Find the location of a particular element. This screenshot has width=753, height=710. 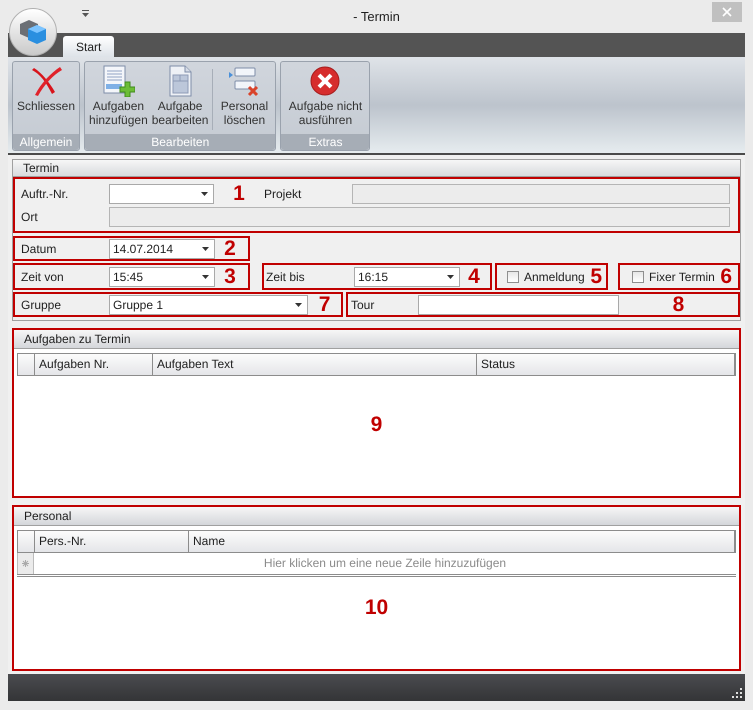

asterisk-icon is located at coordinates (25, 563).